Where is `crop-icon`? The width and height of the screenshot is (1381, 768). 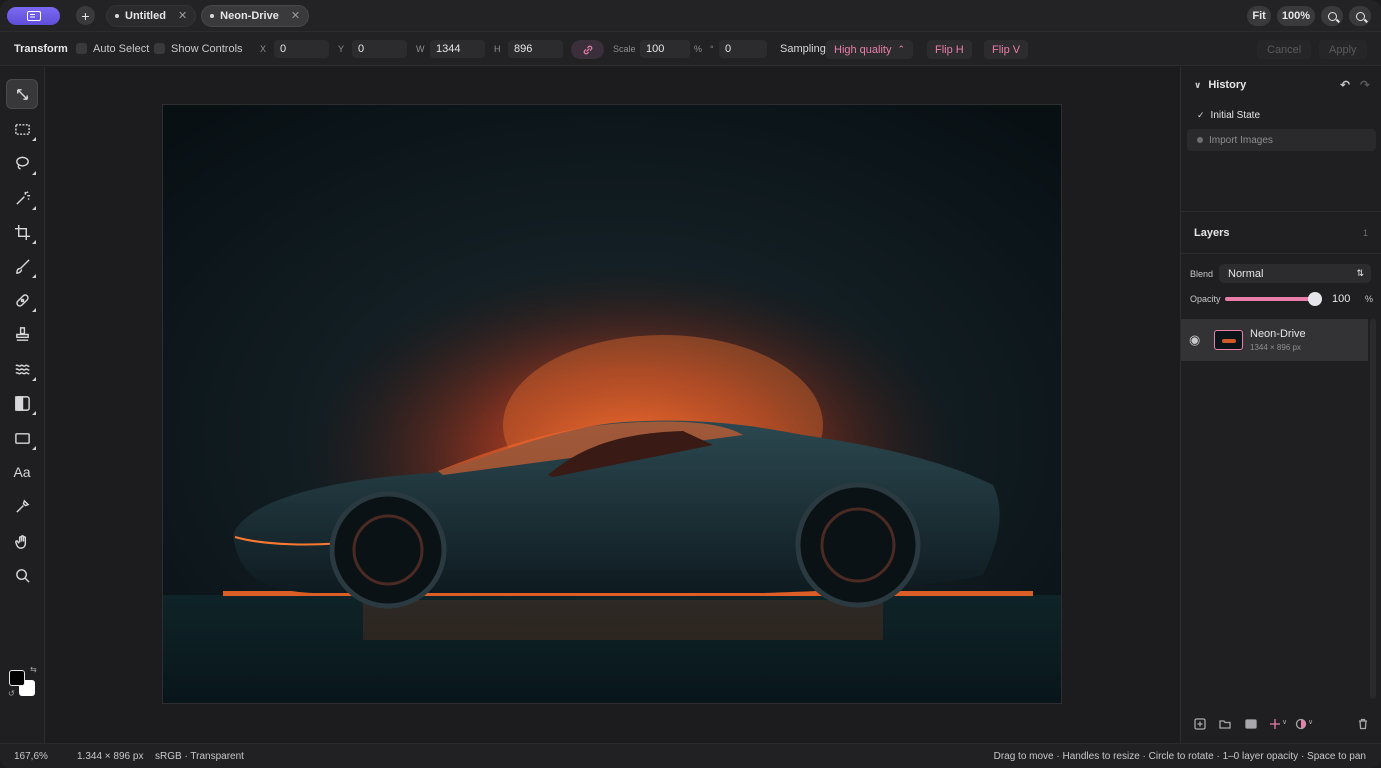
crop-icon is located at coordinates (22, 232).